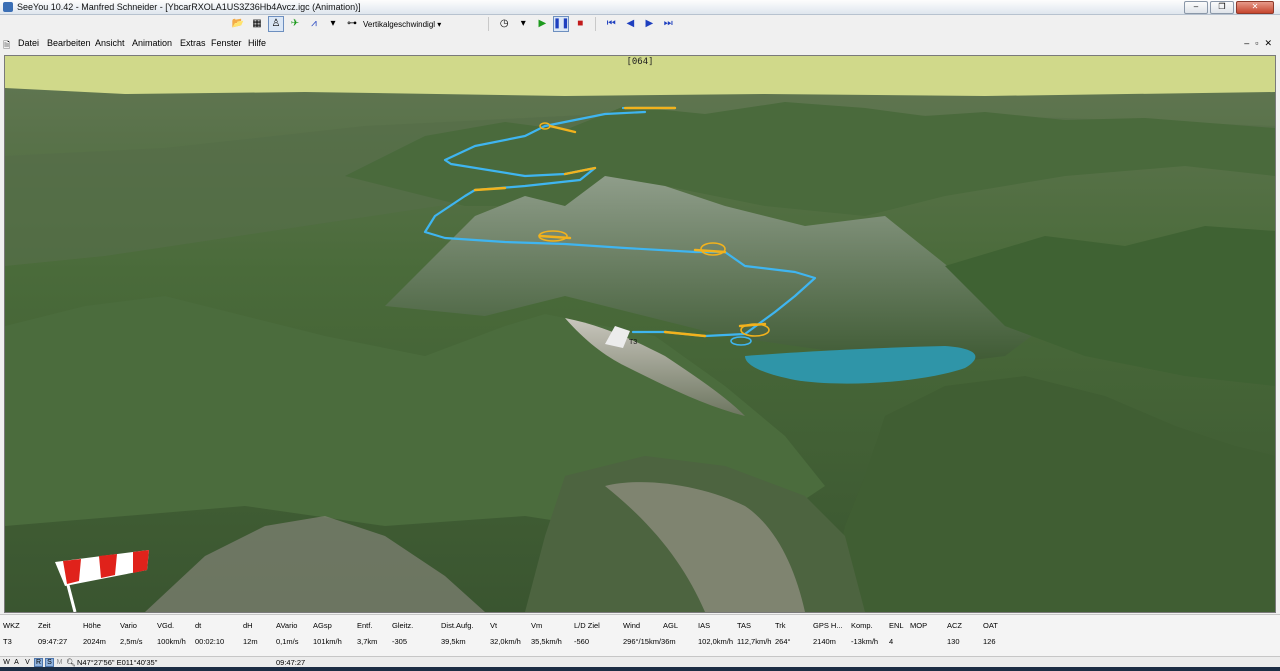  I want to click on col-enl: ENL 4, so click(896, 633).